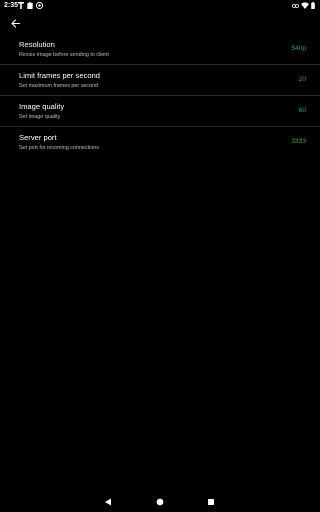 This screenshot has height=512, width=320. Describe the element at coordinates (59, 86) in the screenshot. I see `setting-summary: Set maximum frames per second` at that location.